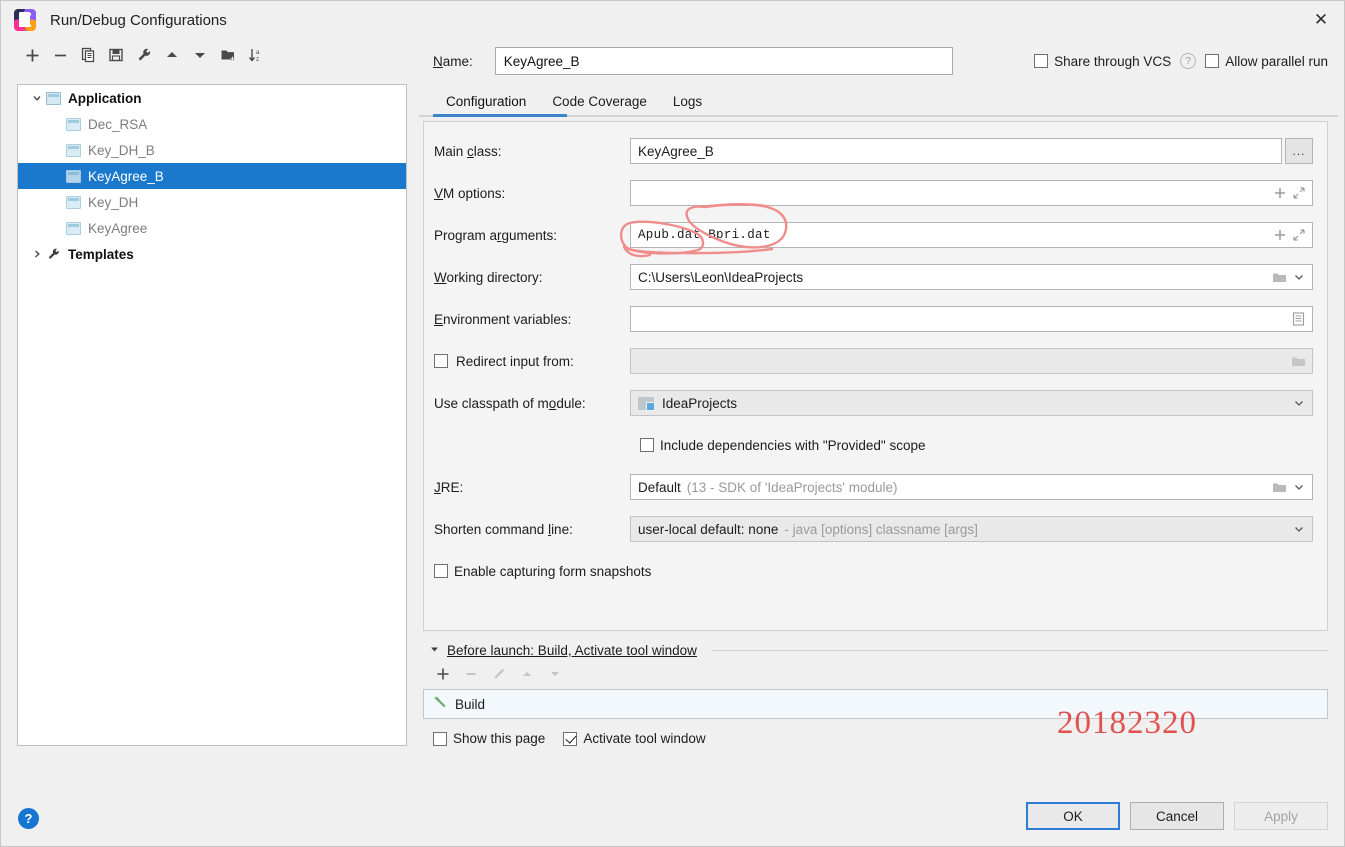 This screenshot has height=847, width=1345. I want to click on tree-item-key-dh-b: Key_DH_B, so click(212, 150).